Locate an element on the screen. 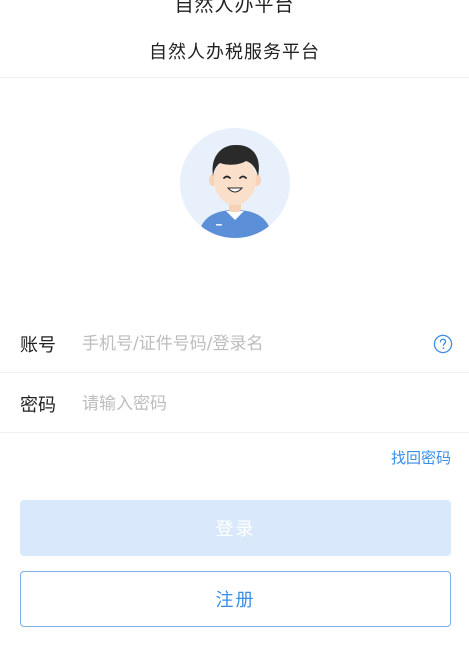 This screenshot has width=469, height=649. forgot-password-link: 找回密码 is located at coordinates (421, 457).